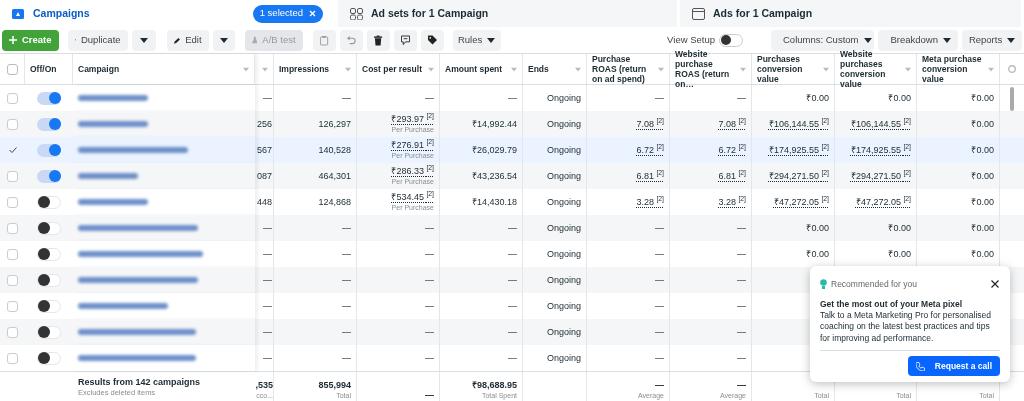 This screenshot has width=1024, height=401. Describe the element at coordinates (429, 395) in the screenshot. I see `total-value: —` at that location.